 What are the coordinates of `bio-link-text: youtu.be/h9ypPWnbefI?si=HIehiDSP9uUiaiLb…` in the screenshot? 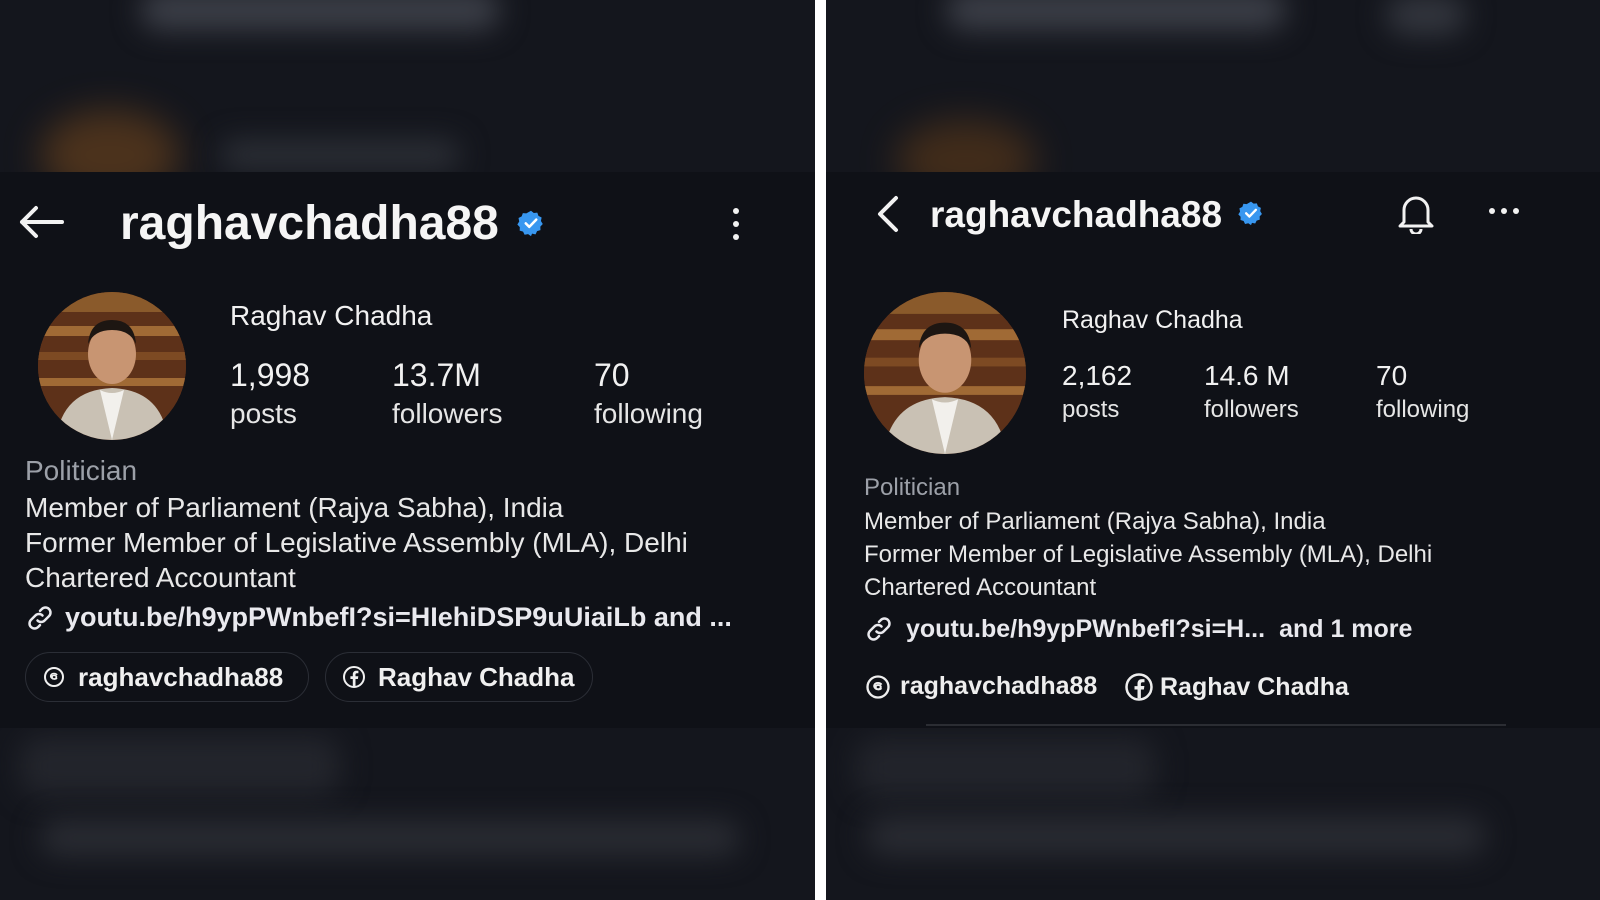 It's located at (398, 617).